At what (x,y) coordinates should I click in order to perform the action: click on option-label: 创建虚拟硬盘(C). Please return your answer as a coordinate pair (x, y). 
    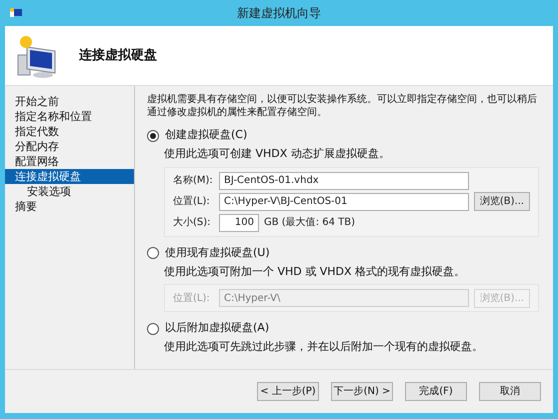
    Looking at the image, I should click on (206, 135).